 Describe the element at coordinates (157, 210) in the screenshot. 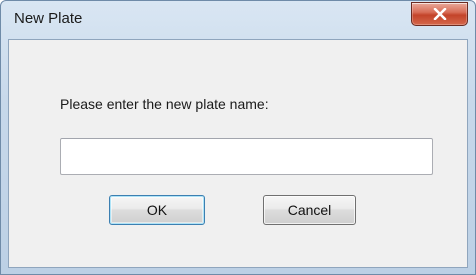

I see `ok-button: OK` at that location.